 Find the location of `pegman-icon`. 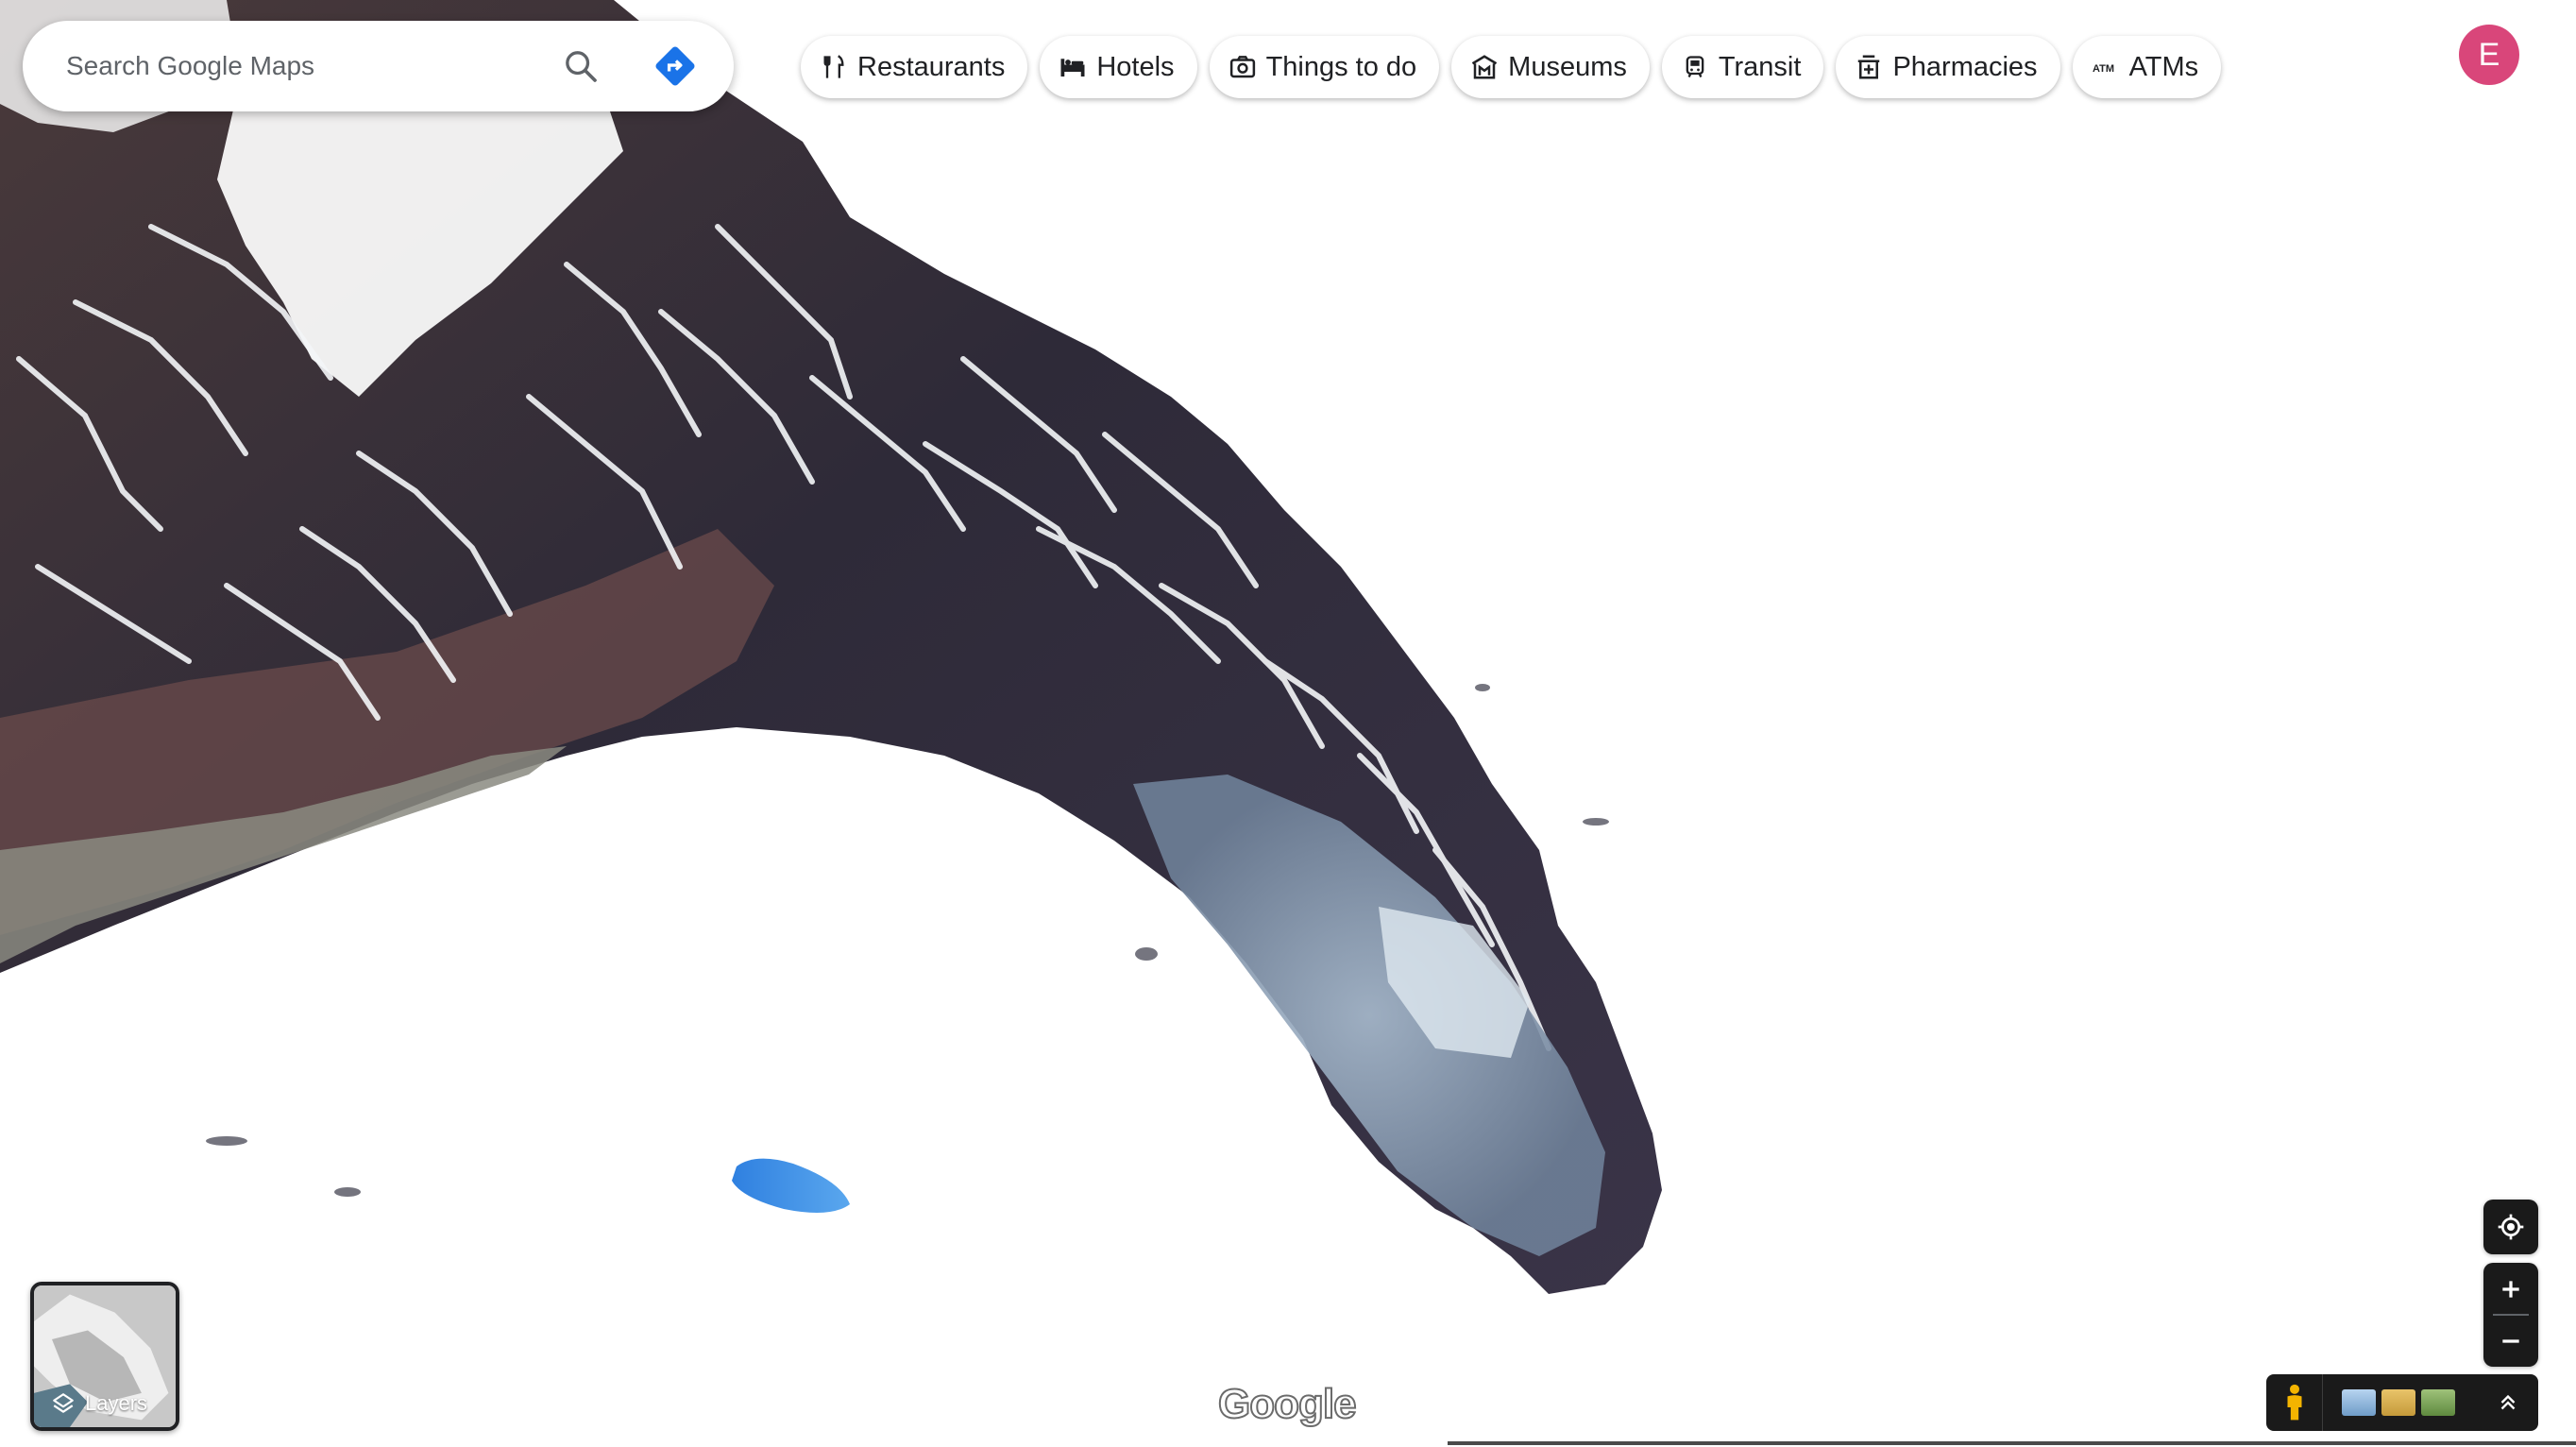

pegman-icon is located at coordinates (2294, 1402).